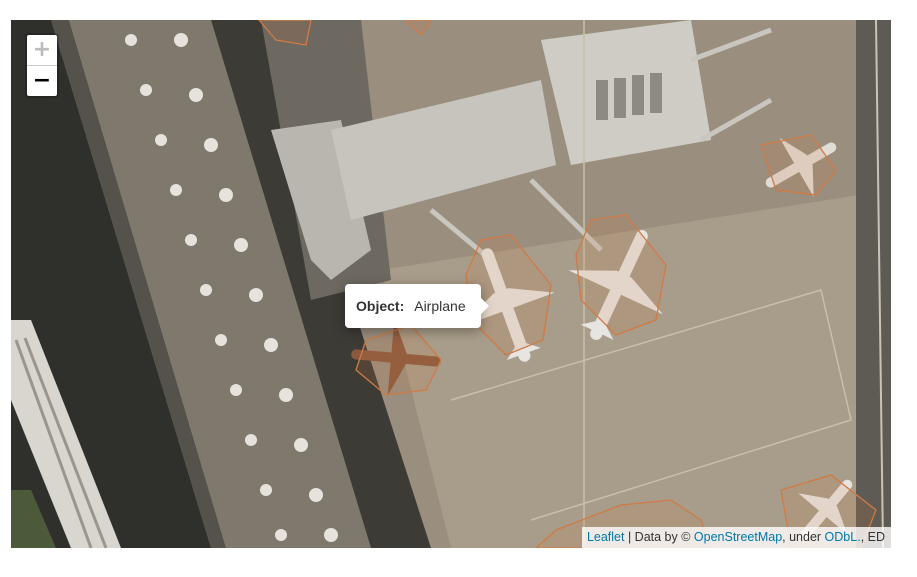  Describe the element at coordinates (659, 537) in the screenshot. I see `attribution-sep: | Data by ©` at that location.